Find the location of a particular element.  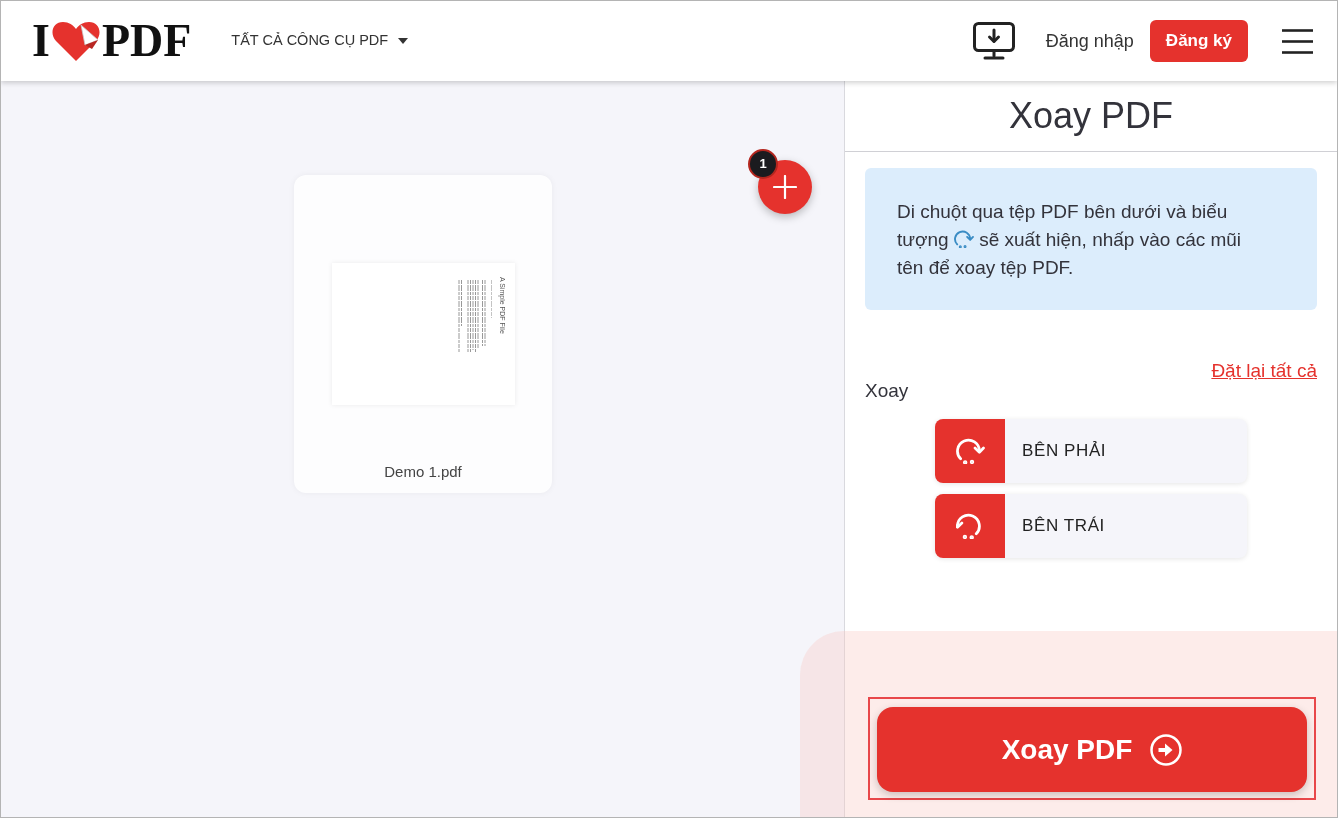

monitor-download-icon is located at coordinates (993, 41).